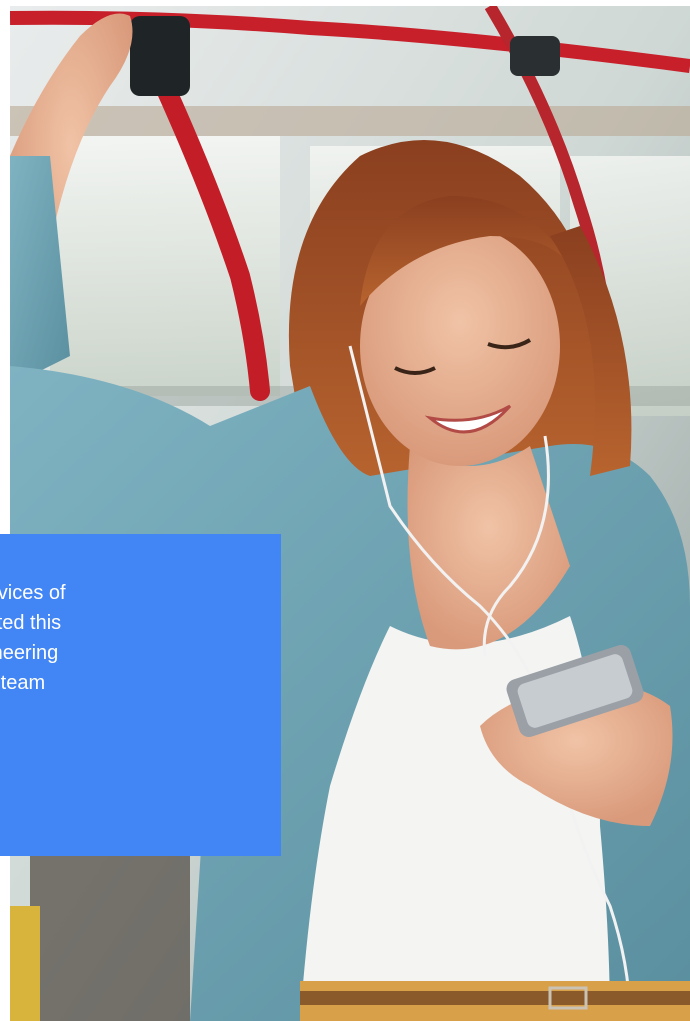 This screenshot has height=1021, width=690. What do you see at coordinates (23, 683) in the screenshot?
I see `caption-line: es team` at bounding box center [23, 683].